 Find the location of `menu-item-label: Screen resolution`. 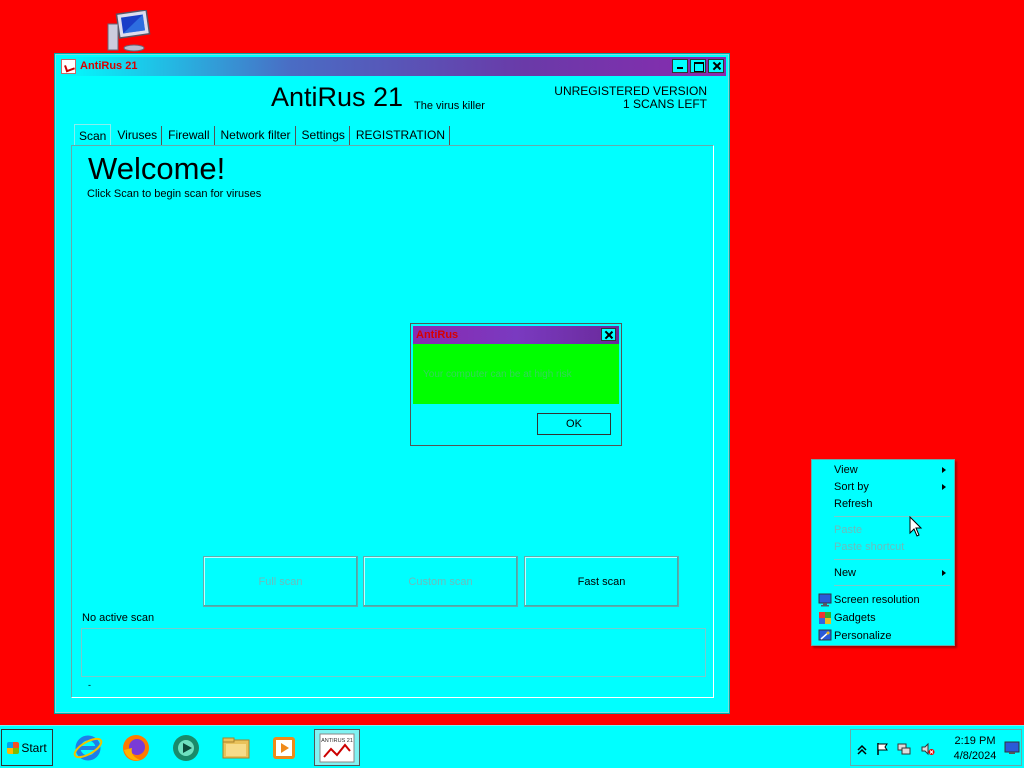

menu-item-label: Screen resolution is located at coordinates (877, 600).